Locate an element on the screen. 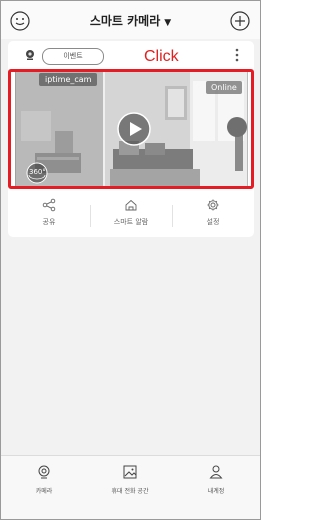 This screenshot has height=520, width=320. view-360-badge: 360° is located at coordinates (37, 173).